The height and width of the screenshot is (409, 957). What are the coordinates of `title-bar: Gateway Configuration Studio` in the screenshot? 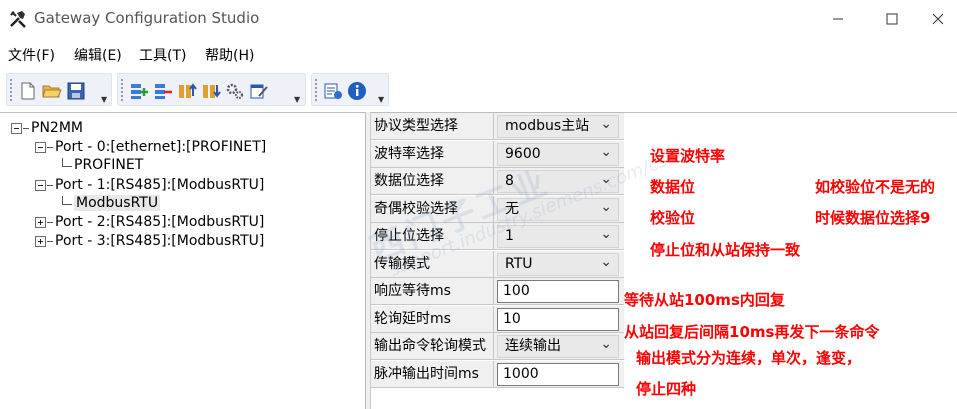 It's located at (478, 19).